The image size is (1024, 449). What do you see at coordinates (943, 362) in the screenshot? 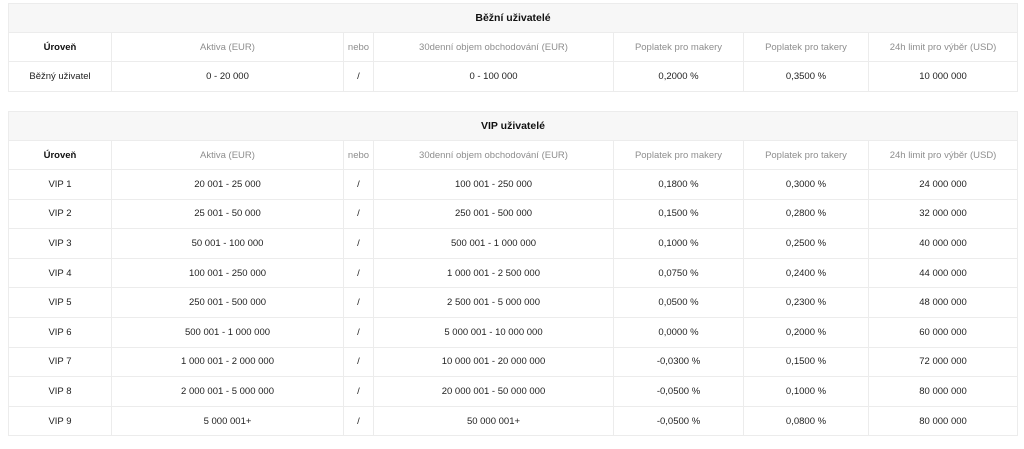
I see `cell-withdrawal-limit: 72 000 000` at bounding box center [943, 362].